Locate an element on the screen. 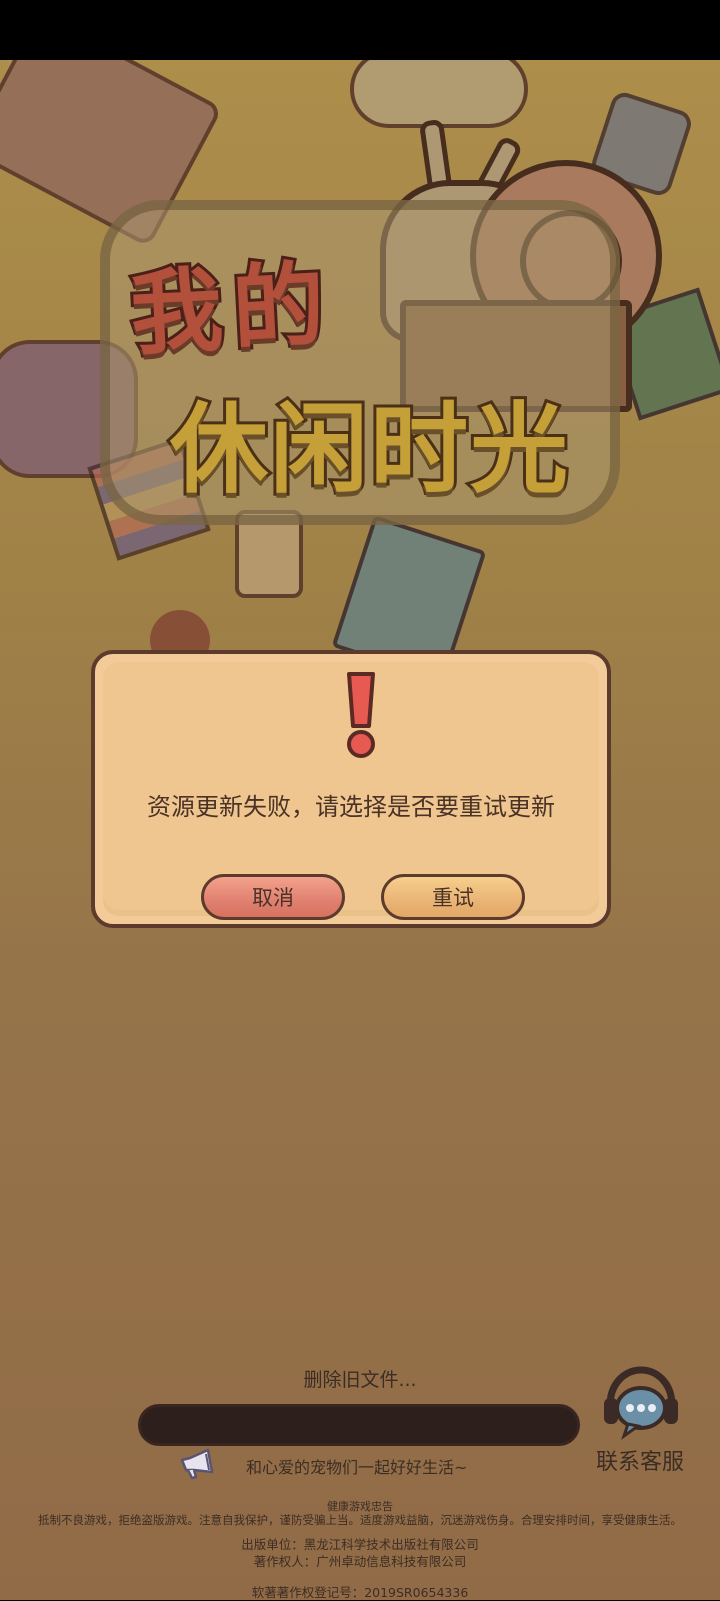 Image resolution: width=720 pixels, height=1601 pixels. megaphone-icon is located at coordinates (198, 1463).